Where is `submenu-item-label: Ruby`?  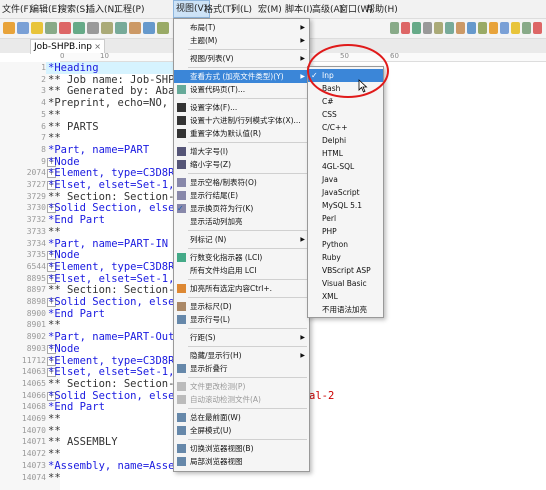 submenu-item-label: Ruby is located at coordinates (331, 257).